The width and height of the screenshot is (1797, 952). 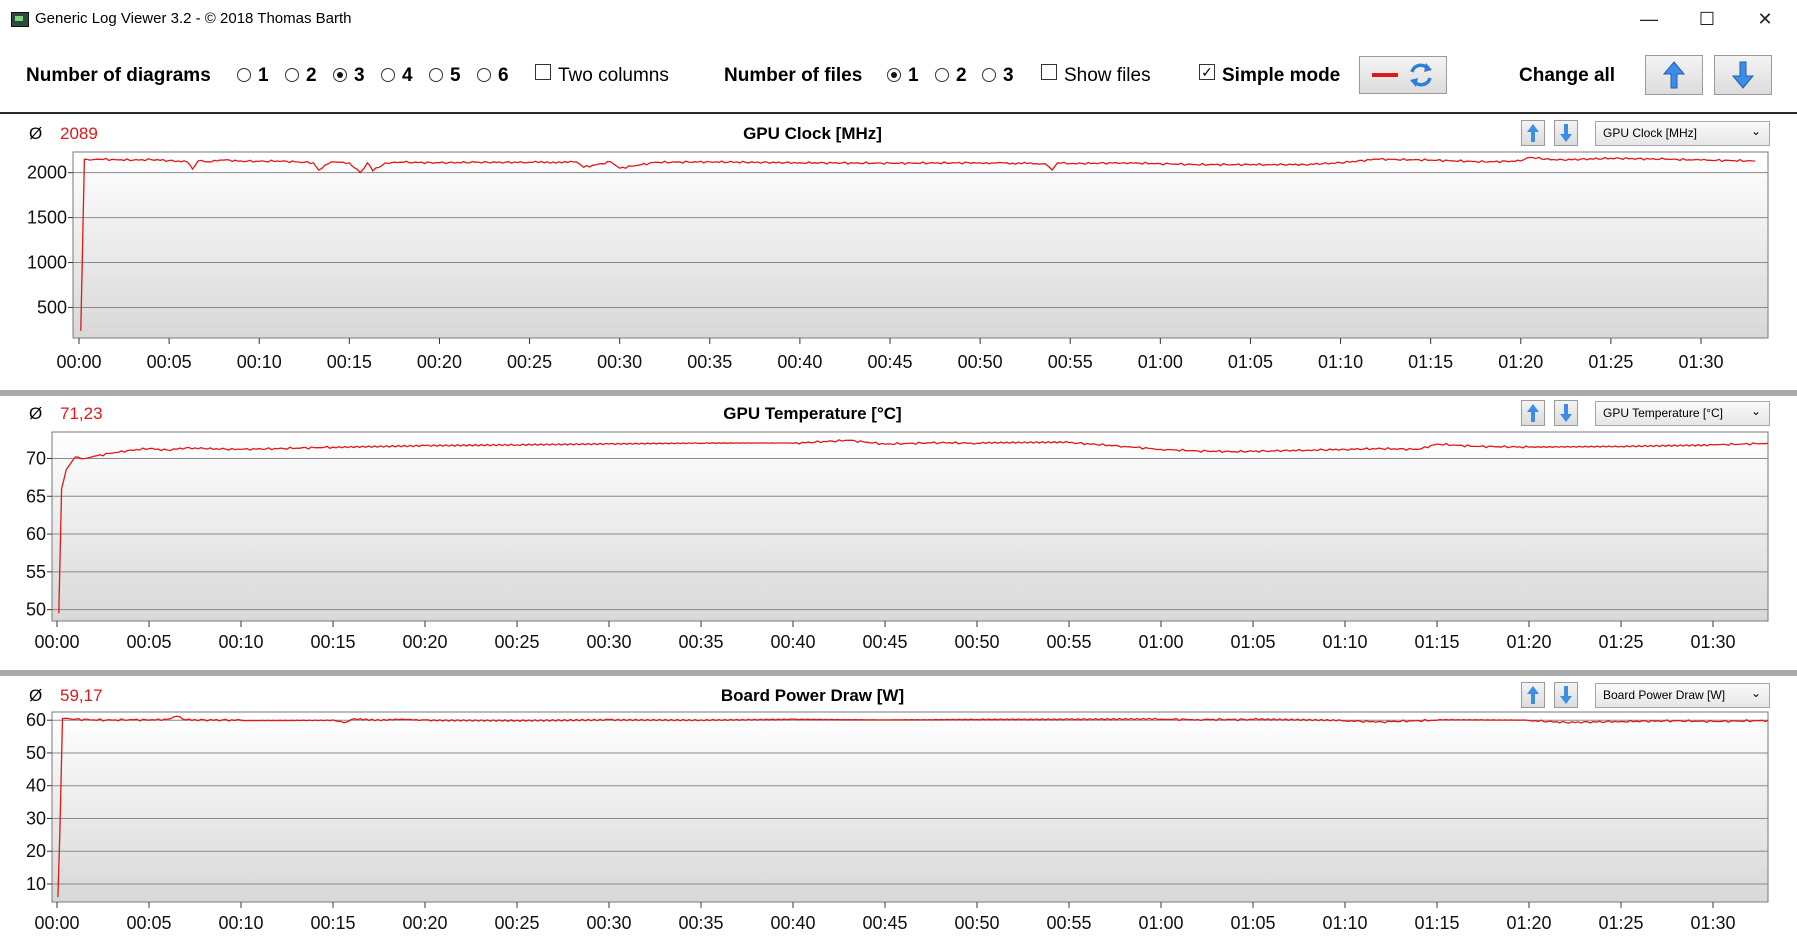 What do you see at coordinates (1107, 75) in the screenshot?
I see `show-files-label: Show files` at bounding box center [1107, 75].